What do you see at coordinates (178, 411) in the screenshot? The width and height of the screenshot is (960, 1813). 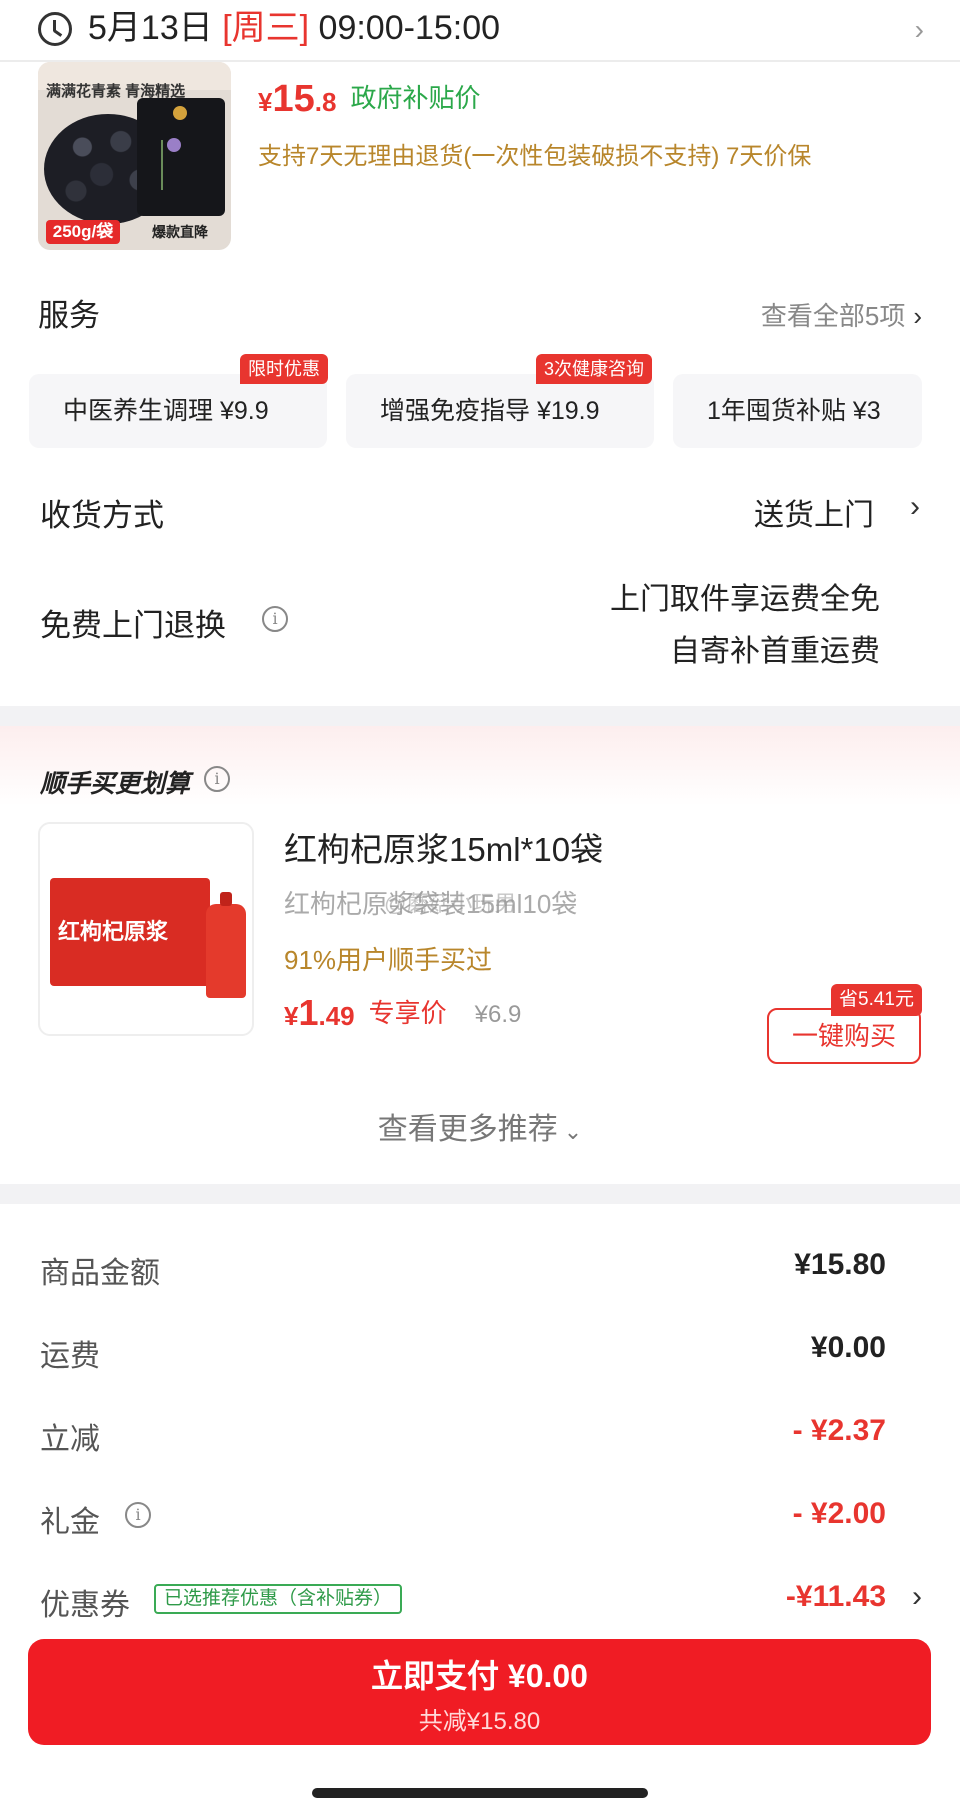 I see `service-card-tcm: 中医养生调理 ¥9.9` at bounding box center [178, 411].